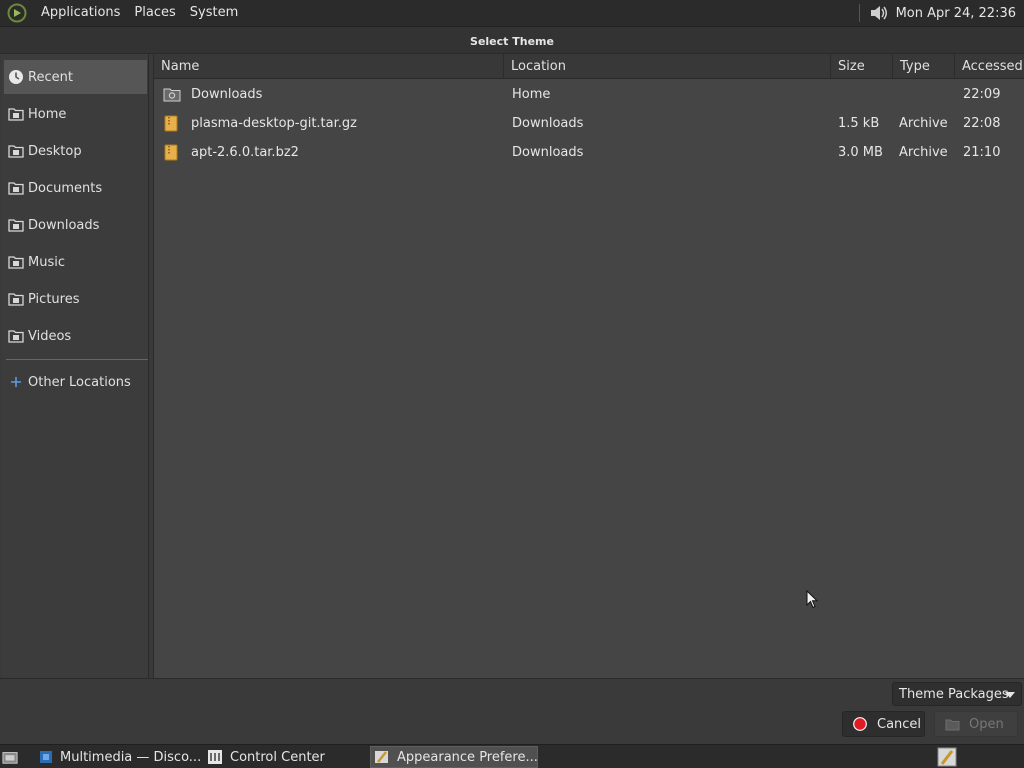 The width and height of the screenshot is (1024, 768). Describe the element at coordinates (954, 694) in the screenshot. I see `file-filter-label: Theme Packages` at that location.